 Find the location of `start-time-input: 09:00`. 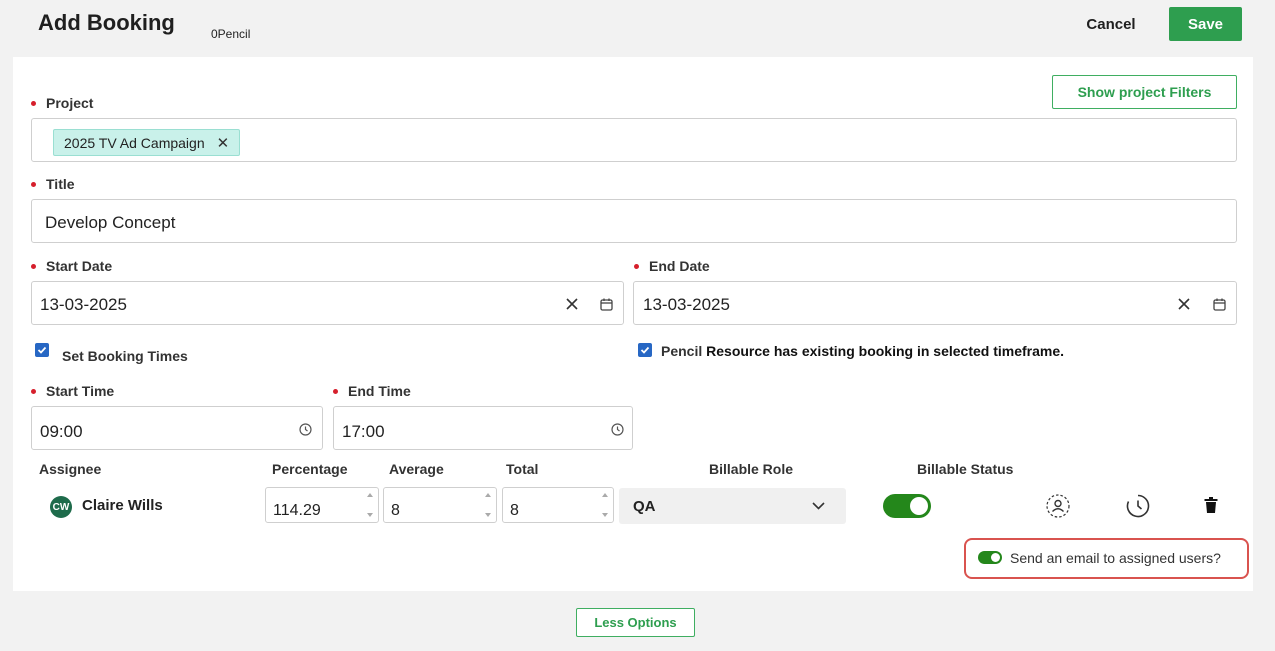

start-time-input: 09:00 is located at coordinates (177, 428).